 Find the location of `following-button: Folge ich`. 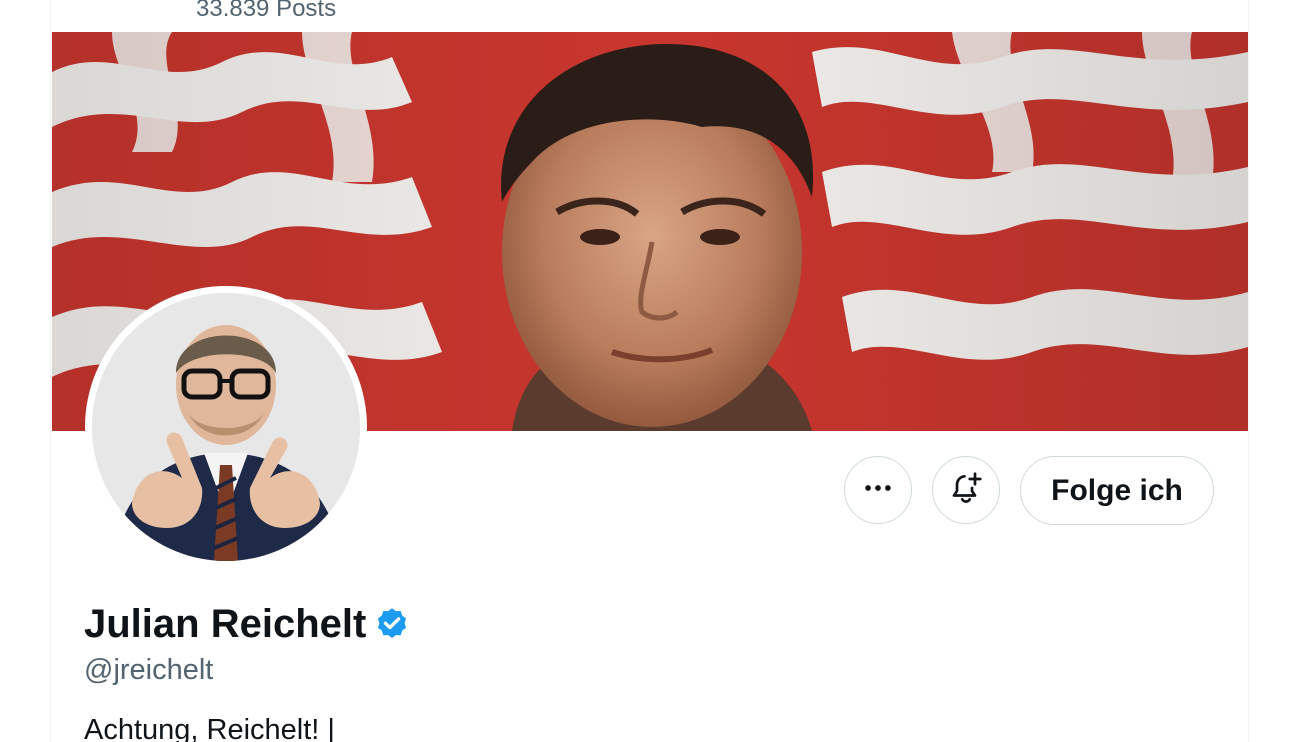

following-button: Folge ich is located at coordinates (1117, 490).